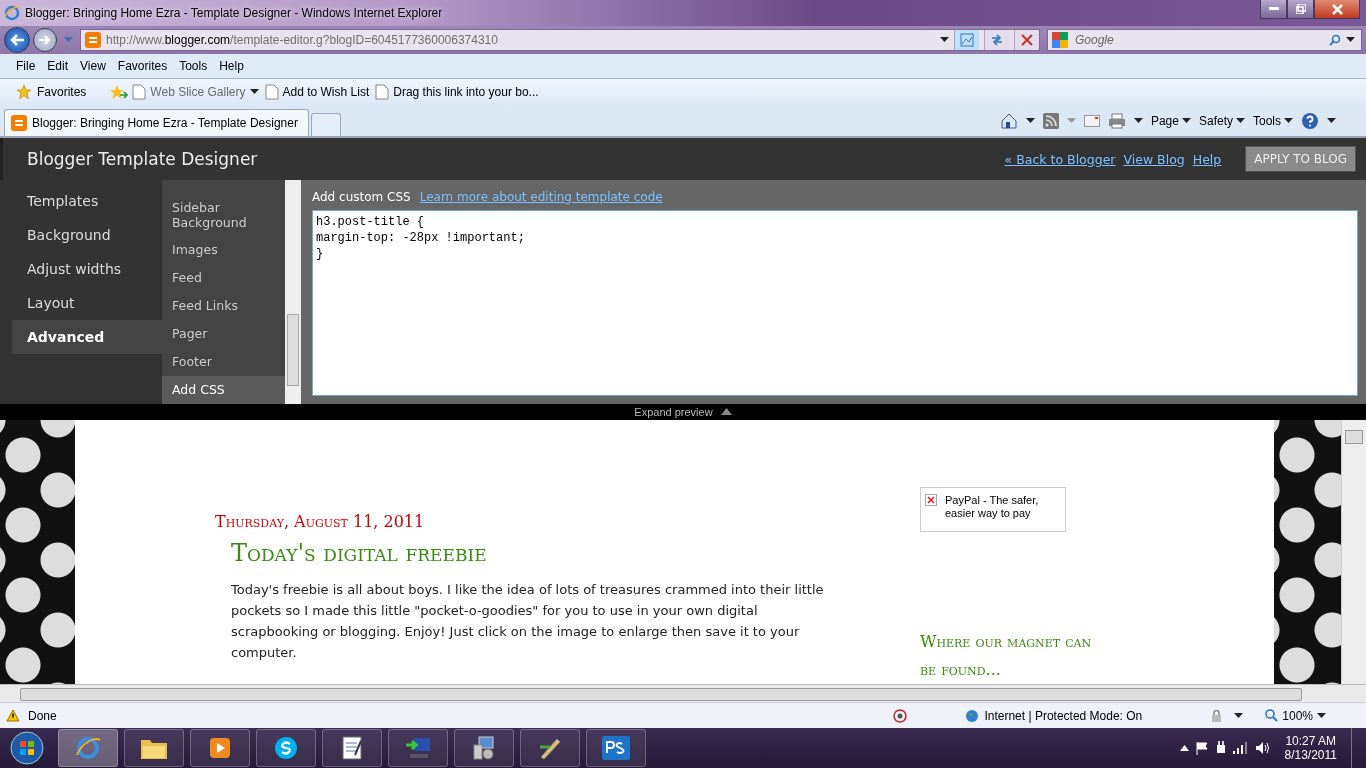 The image size is (1366, 768). I want to click on image-alt-text: PayPal - The safer, easier way to pay, so click(992, 506).